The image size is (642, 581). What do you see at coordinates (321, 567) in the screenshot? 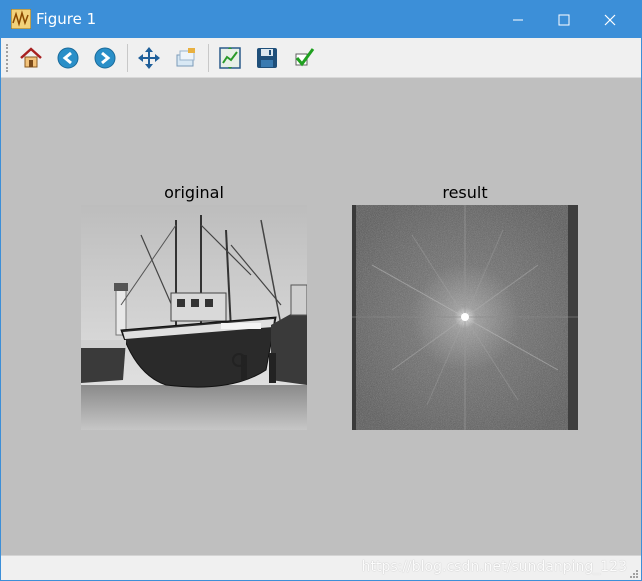
I see `status-bar: https://blog.csdn.net/sundanping_123` at bounding box center [321, 567].